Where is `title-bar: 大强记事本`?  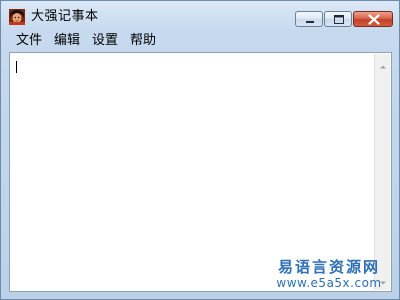 title-bar: 大强记事本 is located at coordinates (200, 16).